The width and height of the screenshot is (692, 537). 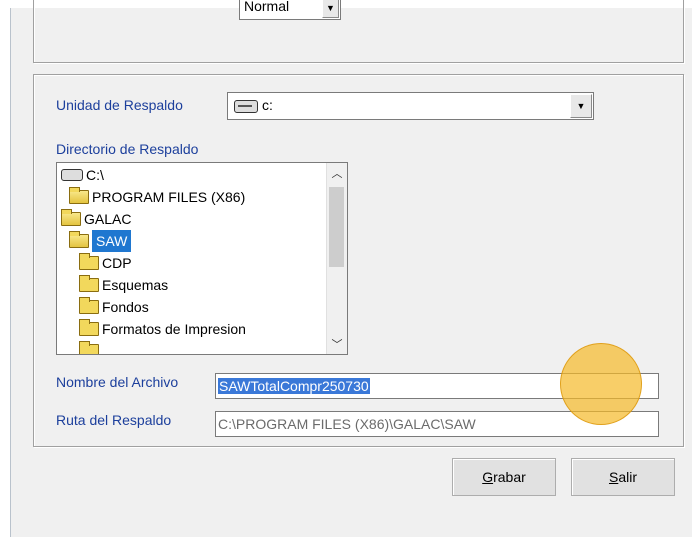 I want to click on exit-button: Salir, so click(x=623, y=477).